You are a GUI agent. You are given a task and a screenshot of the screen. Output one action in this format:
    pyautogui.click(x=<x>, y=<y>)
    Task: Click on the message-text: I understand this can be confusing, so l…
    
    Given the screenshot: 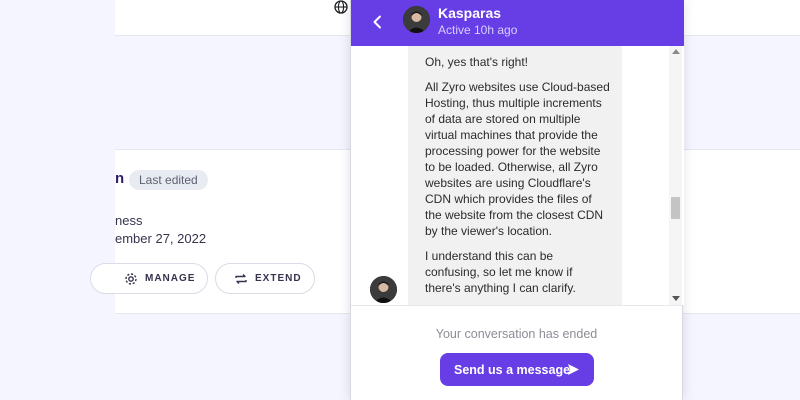 What is the action you would take?
    pyautogui.click(x=500, y=272)
    